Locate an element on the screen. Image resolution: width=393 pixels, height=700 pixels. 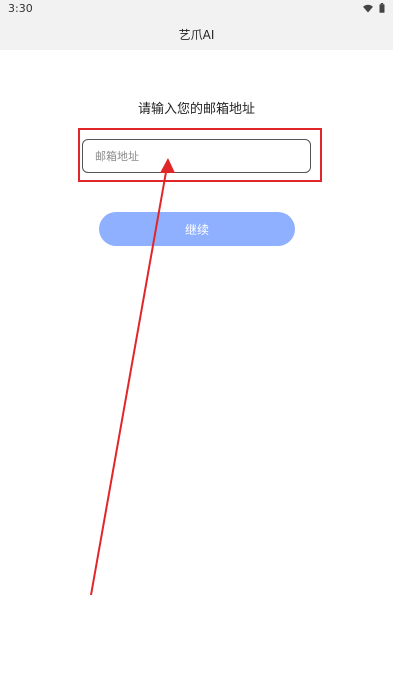
app-title: 艺爪AI is located at coordinates (196, 35).